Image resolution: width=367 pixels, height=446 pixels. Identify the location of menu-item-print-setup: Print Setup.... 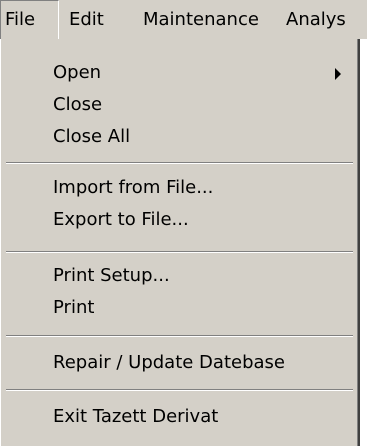
(179, 276).